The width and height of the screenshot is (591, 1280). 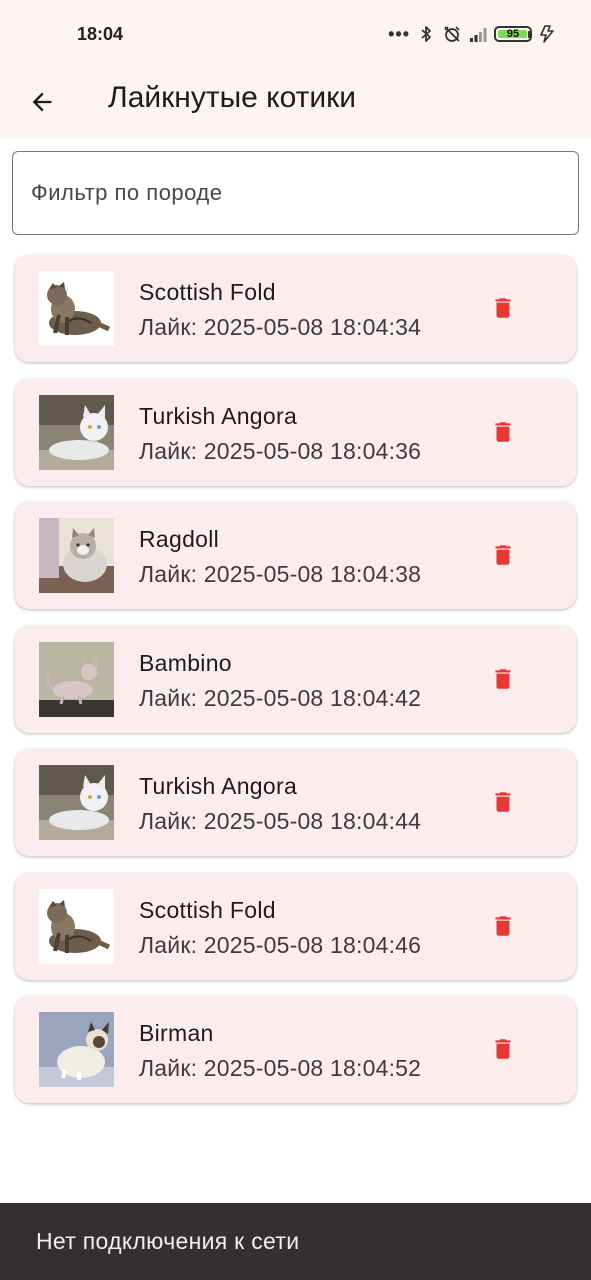 I want to click on page-title: Лайкнутые котики, so click(x=232, y=97).